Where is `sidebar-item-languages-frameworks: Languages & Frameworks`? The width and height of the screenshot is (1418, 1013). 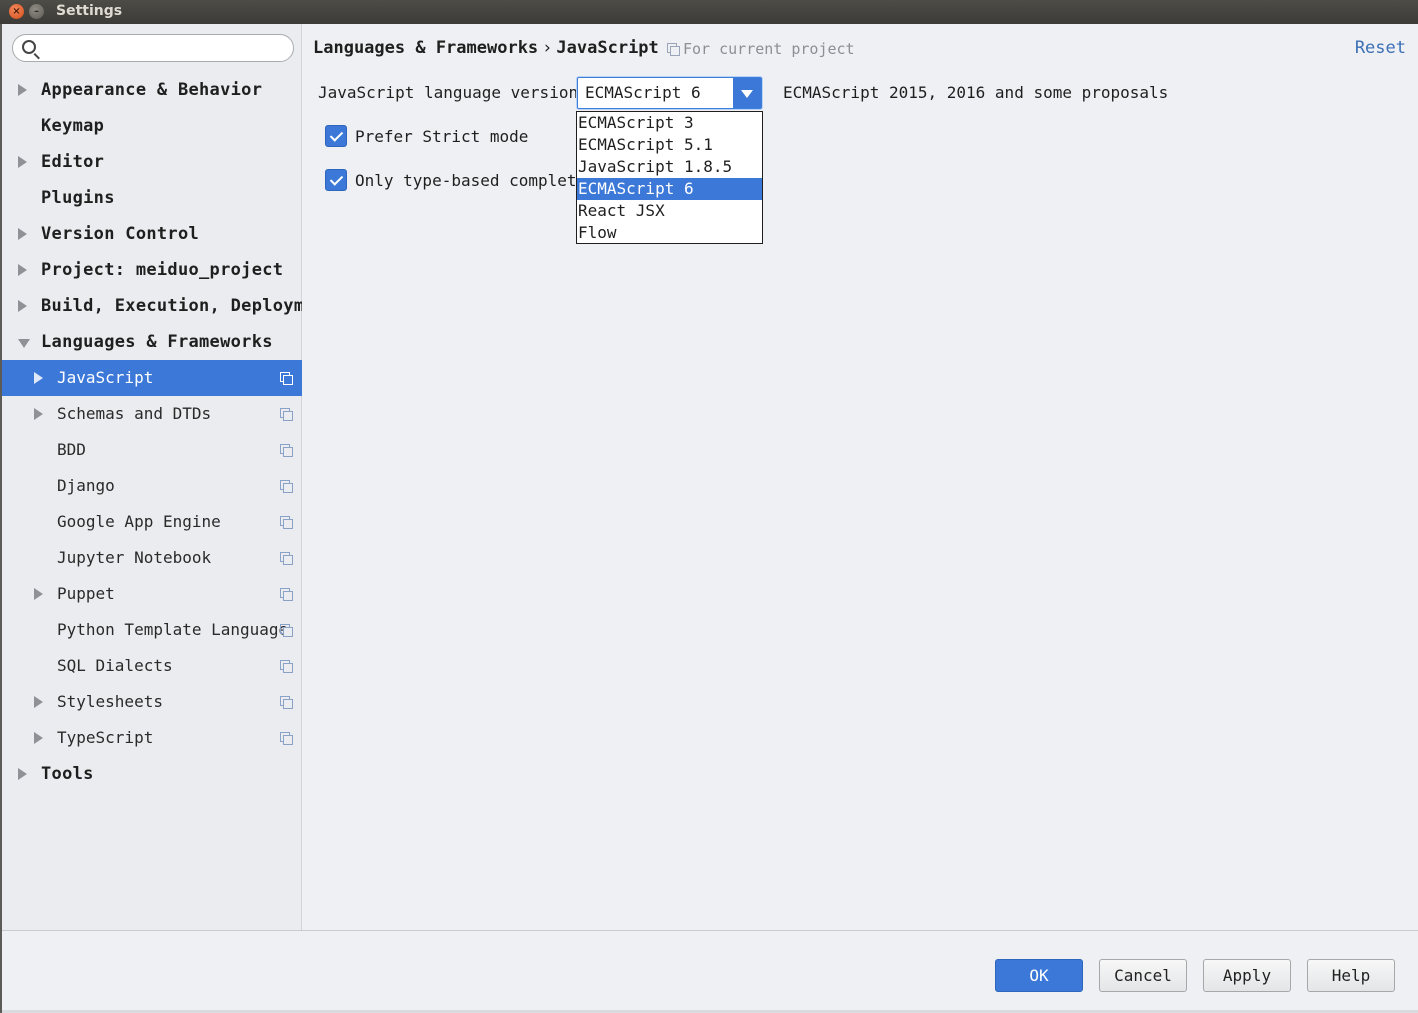
sidebar-item-languages-frameworks: Languages & Frameworks is located at coordinates (152, 342).